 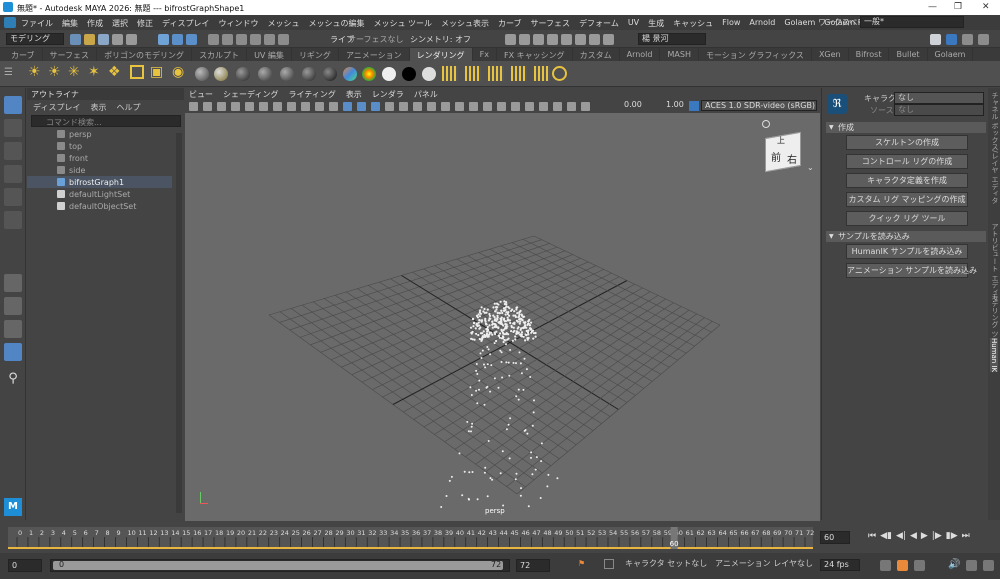 What do you see at coordinates (131, 39) in the screenshot?
I see `redo-icon` at bounding box center [131, 39].